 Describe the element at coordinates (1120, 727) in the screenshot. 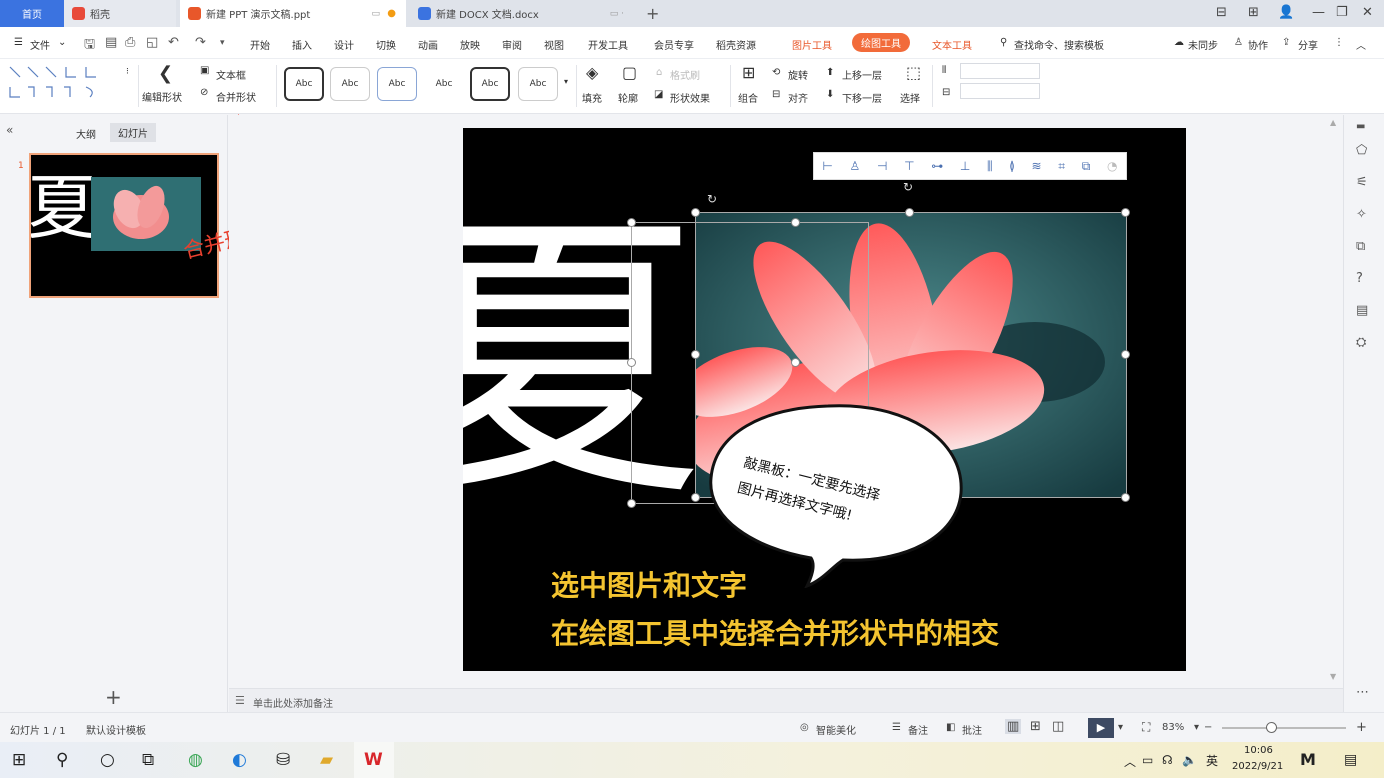

I see `play-options-icon: ▾` at that location.